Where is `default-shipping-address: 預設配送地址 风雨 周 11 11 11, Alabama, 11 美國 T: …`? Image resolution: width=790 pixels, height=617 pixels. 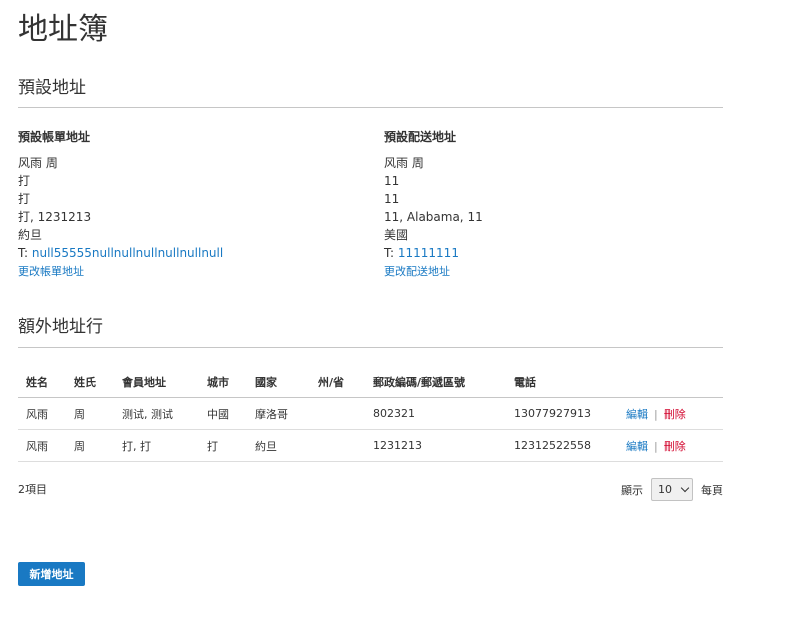 default-shipping-address: 預設配送地址 风雨 周 11 11 11, Alabama, 11 美國 T: … is located at coordinates (433, 204).